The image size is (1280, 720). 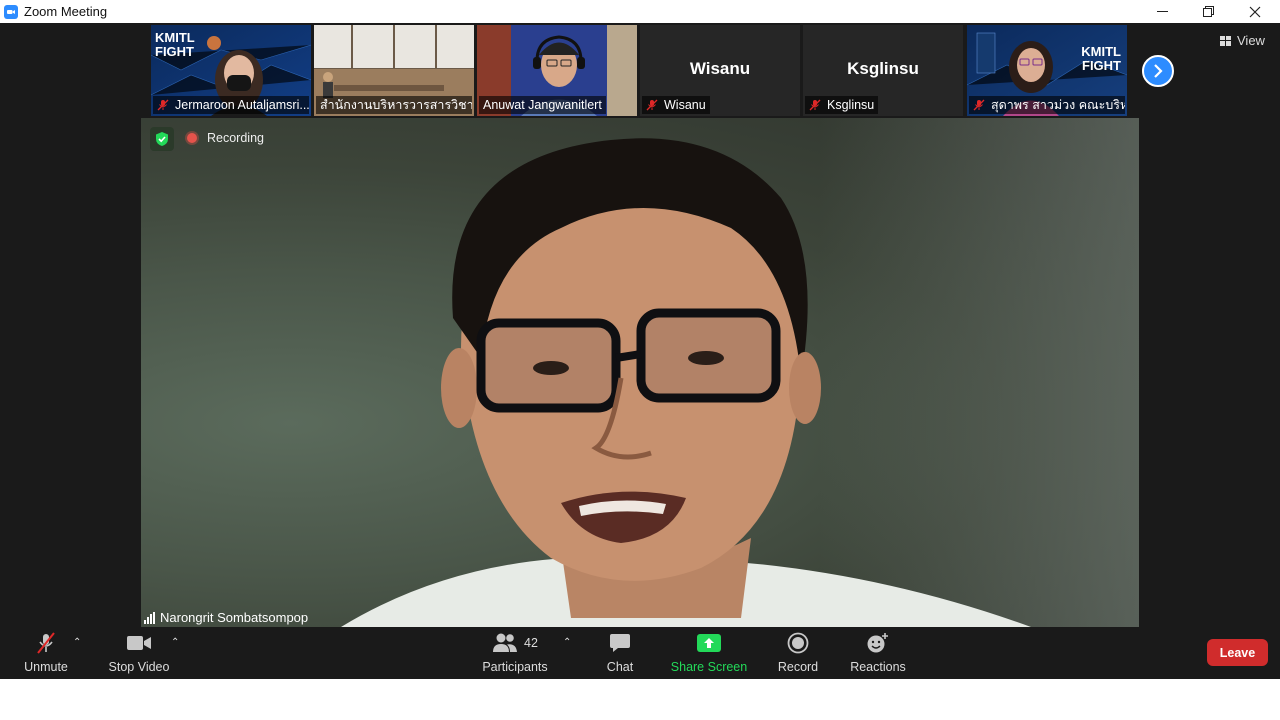 I want to click on participant-name: Ksglinsu, so click(x=851, y=105).